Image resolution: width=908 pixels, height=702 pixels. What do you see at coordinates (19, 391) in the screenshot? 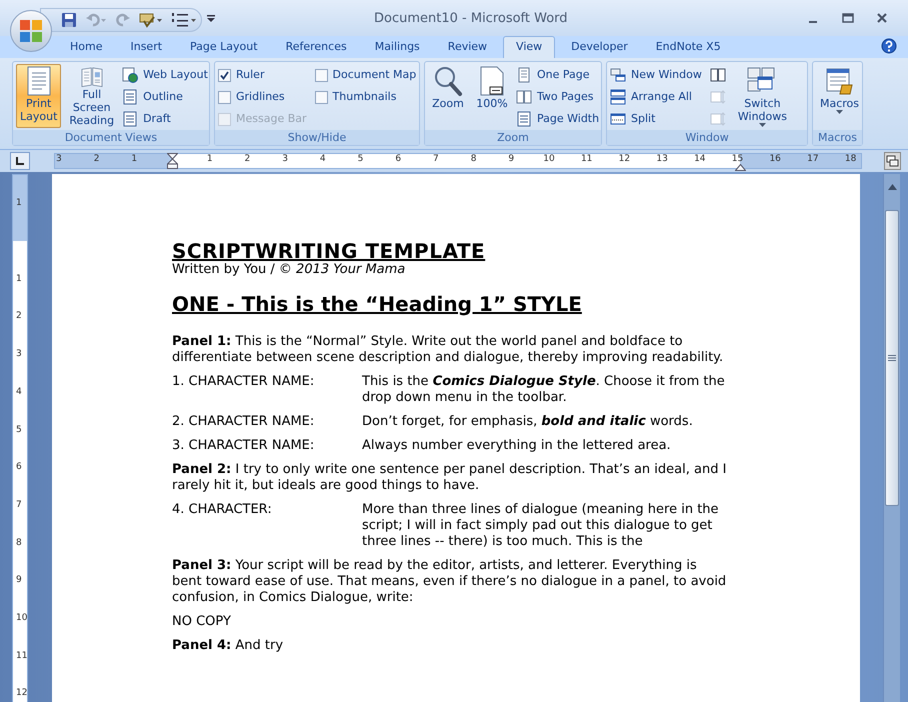
I see `ruler-number: 4` at bounding box center [19, 391].